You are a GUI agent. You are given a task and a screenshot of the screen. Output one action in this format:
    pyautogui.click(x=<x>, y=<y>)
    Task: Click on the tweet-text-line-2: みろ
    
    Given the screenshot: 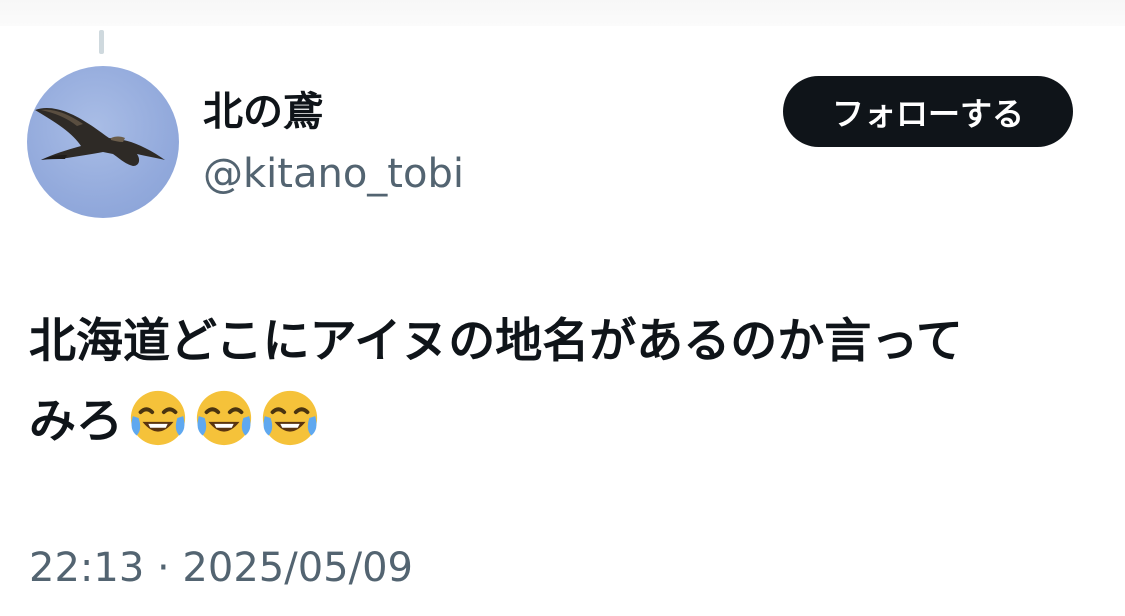 What is the action you would take?
    pyautogui.click(x=566, y=422)
    